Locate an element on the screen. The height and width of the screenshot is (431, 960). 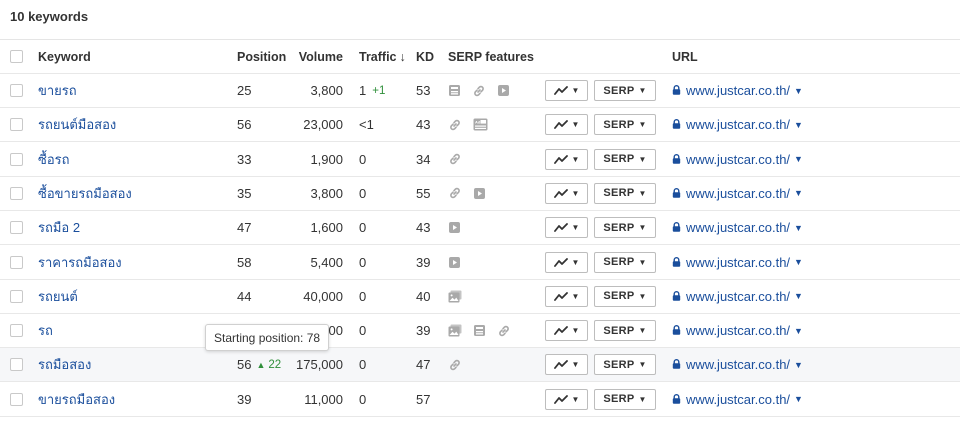
keyword-link: ราคารถมือสอง is located at coordinates (80, 262).